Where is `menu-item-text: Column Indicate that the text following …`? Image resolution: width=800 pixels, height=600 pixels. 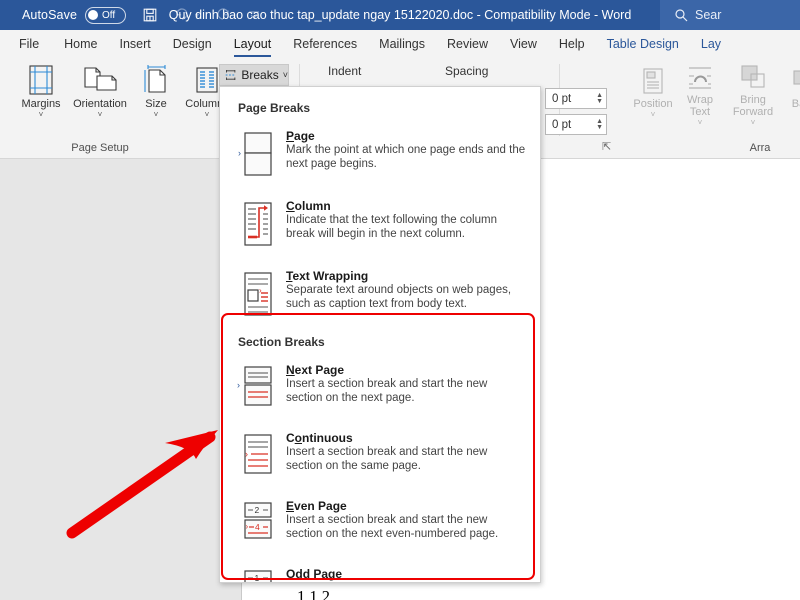 menu-item-text: Column Indicate that the text following … is located at coordinates (409, 223).